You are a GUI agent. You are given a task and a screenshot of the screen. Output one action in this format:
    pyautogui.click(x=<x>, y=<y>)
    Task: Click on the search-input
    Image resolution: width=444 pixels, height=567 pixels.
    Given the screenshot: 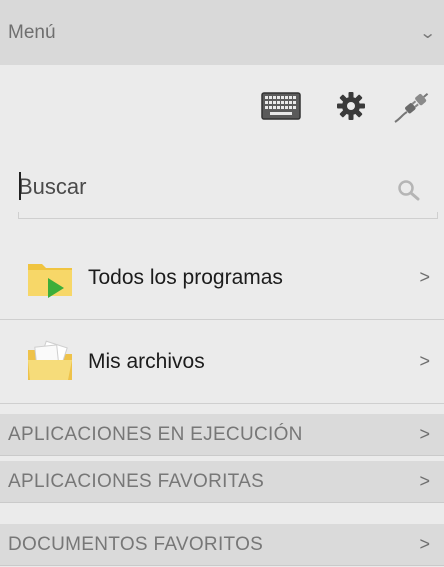 What is the action you would take?
    pyautogui.click(x=198, y=187)
    